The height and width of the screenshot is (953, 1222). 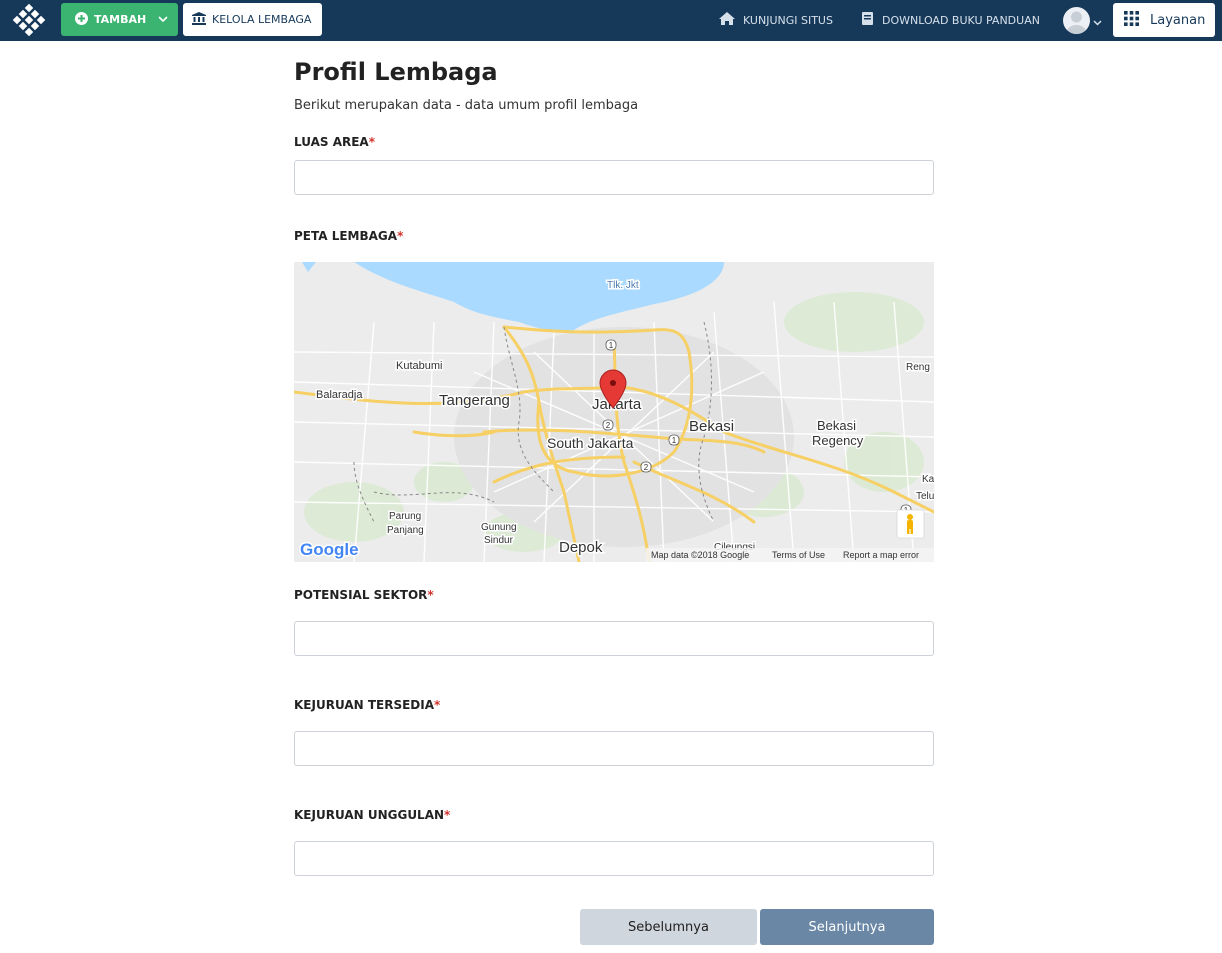 I want to click on map-label-tlk: Tlk. Jkt, so click(x=623, y=285).